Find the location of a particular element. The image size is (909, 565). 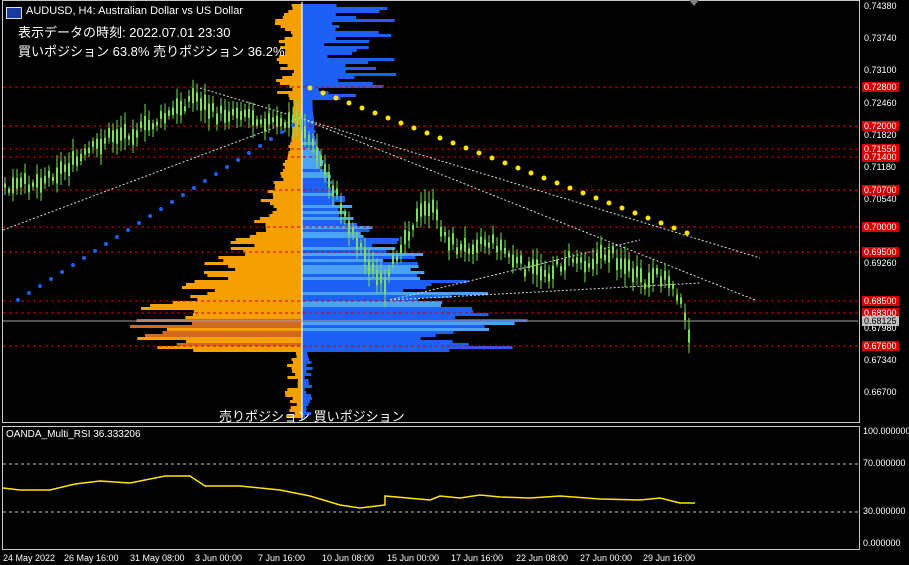

time-tick-label: 29 Jun 16:00 is located at coordinates (669, 558).